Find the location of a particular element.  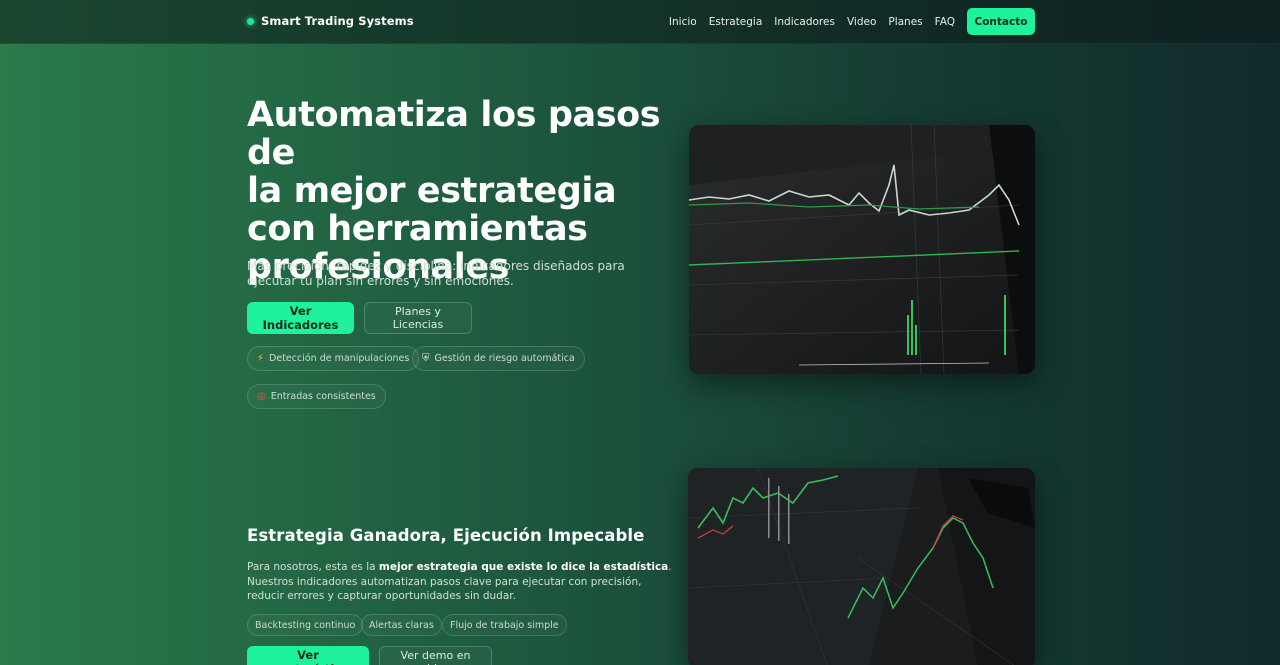

hero-title-line: con herramientas is located at coordinates (417, 229).